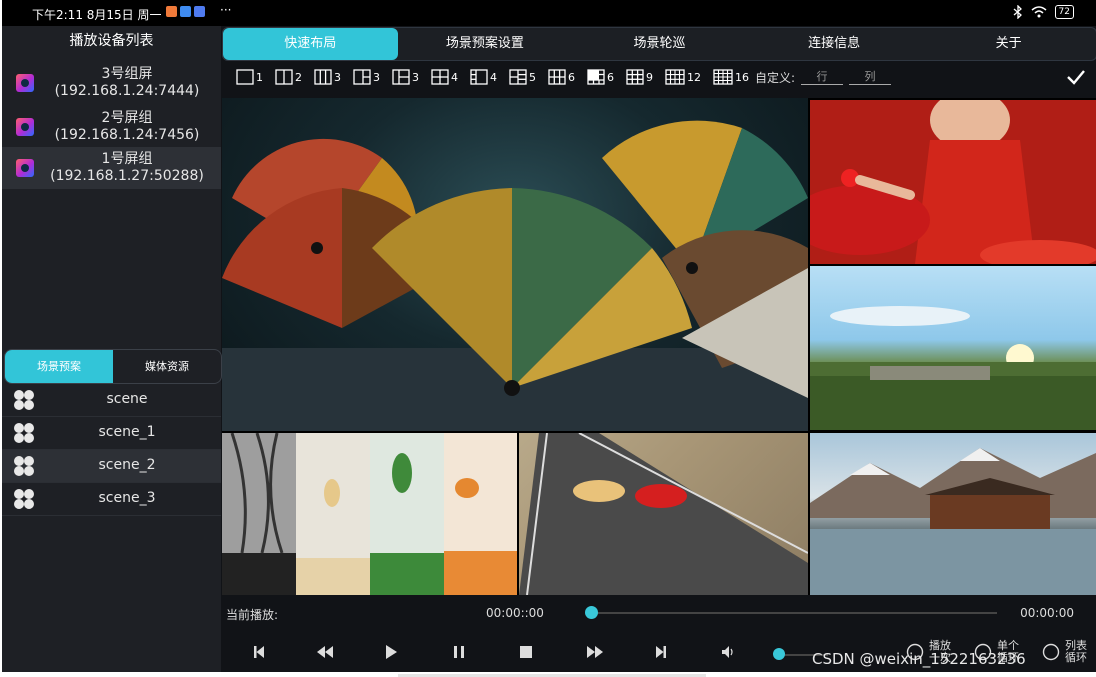 The height and width of the screenshot is (677, 1096). I want to click on custom-columns-input: 列, so click(870, 77).